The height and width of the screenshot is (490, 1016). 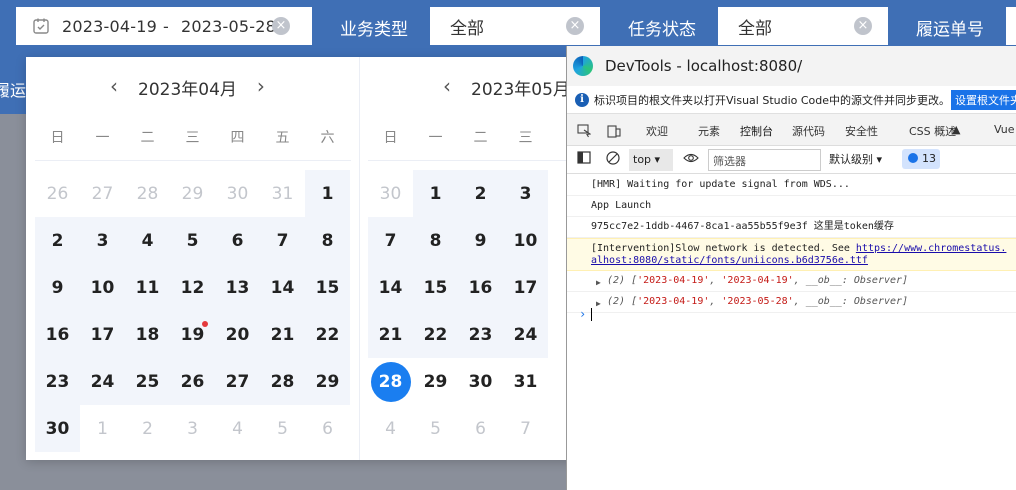 I want to click on console-filter-input: 筛选器, so click(x=764, y=160).